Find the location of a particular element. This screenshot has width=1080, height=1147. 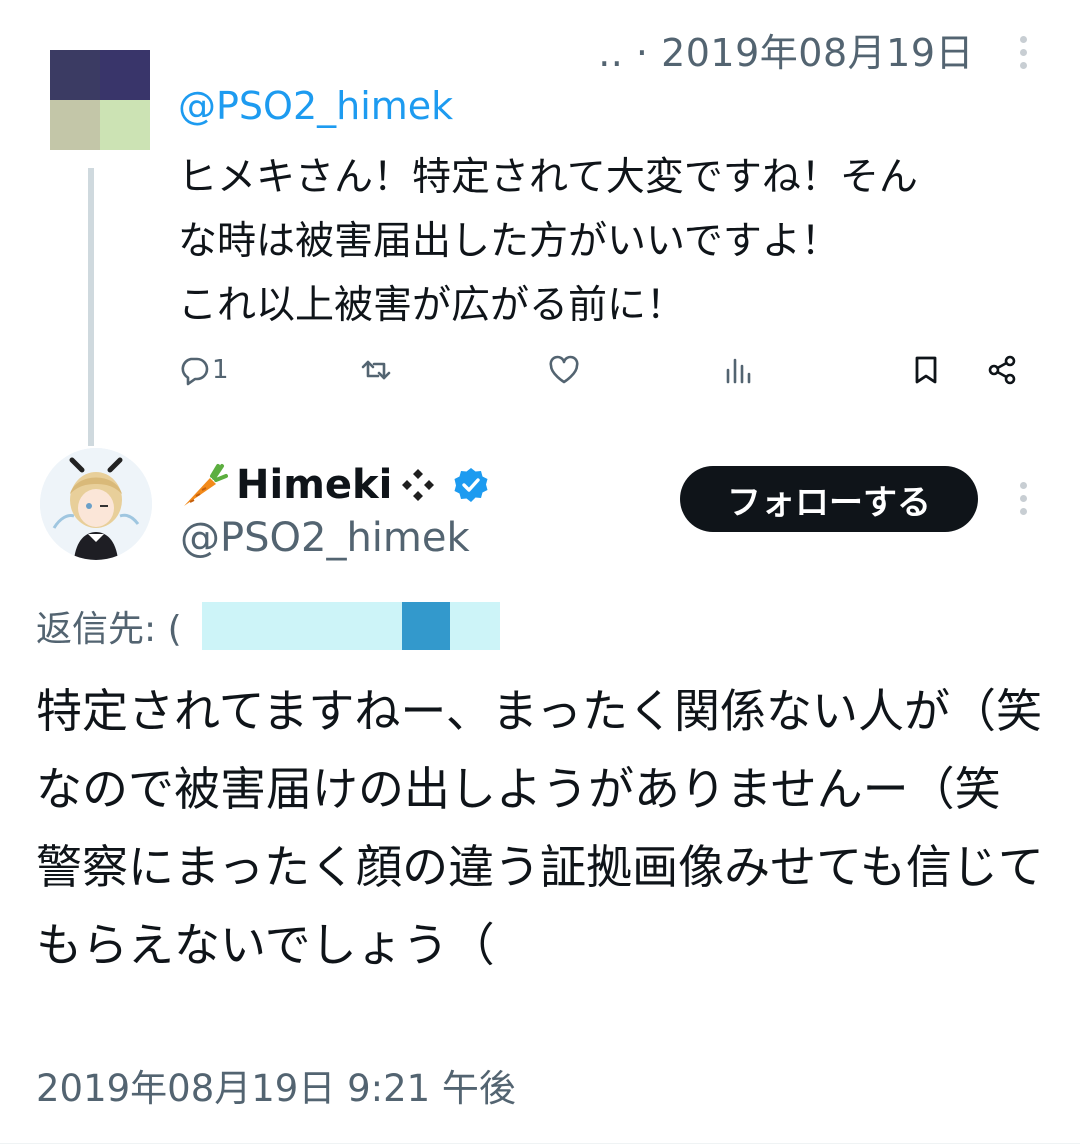

parent-avatar is located at coordinates (100, 100).